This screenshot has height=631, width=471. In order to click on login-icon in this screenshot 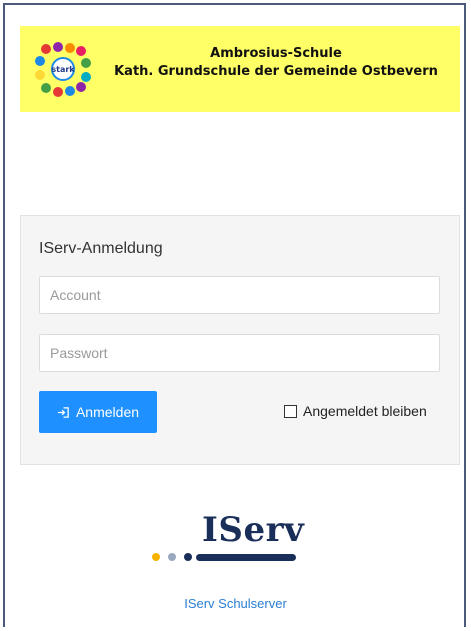, I will do `click(63, 412)`.